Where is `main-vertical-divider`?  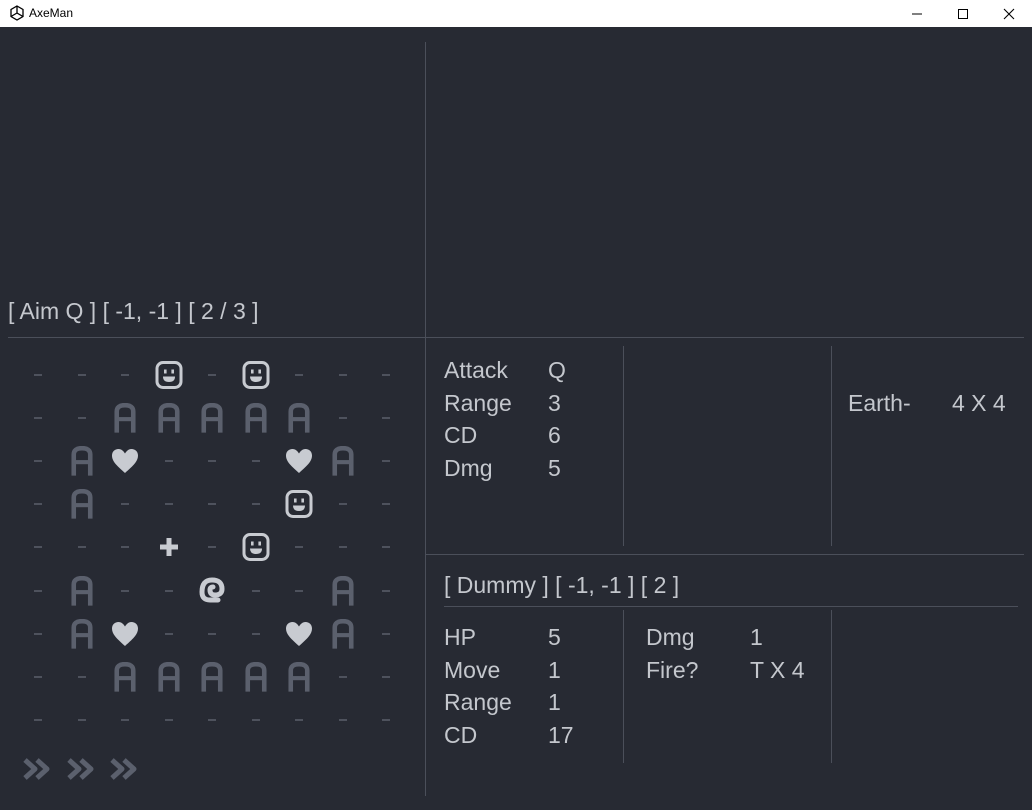 main-vertical-divider is located at coordinates (425, 419).